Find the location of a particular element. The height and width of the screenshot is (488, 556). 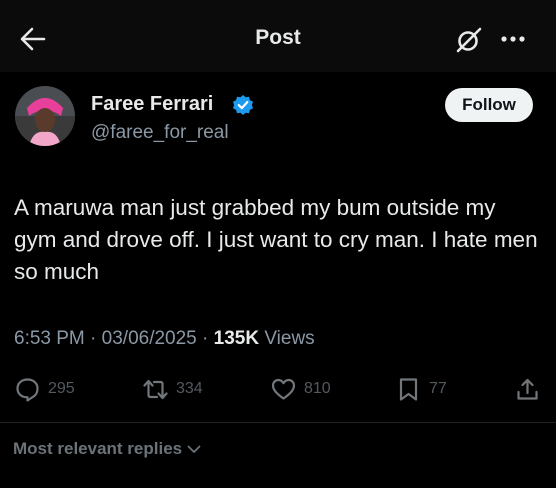

avatar is located at coordinates (45, 116).